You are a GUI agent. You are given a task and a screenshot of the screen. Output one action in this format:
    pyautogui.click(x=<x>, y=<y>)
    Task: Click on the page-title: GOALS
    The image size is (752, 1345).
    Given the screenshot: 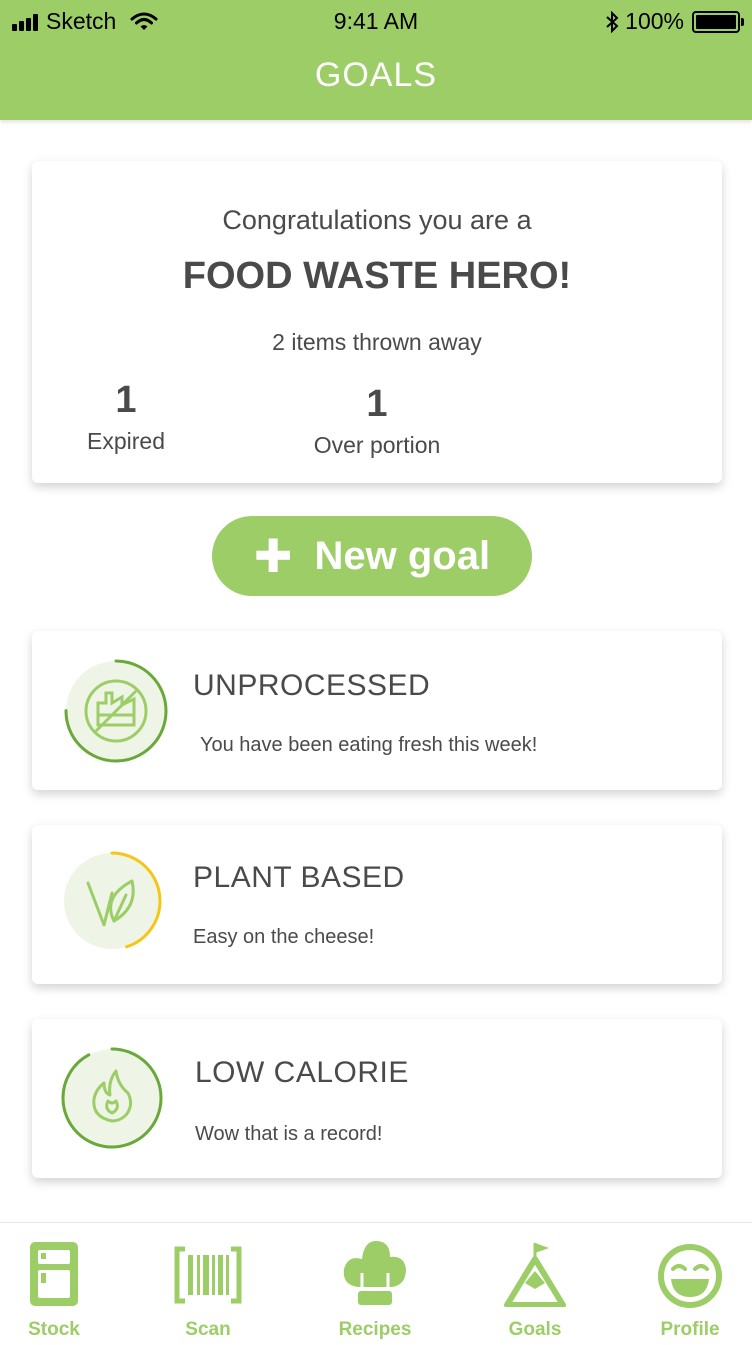 What is the action you would take?
    pyautogui.click(x=376, y=75)
    